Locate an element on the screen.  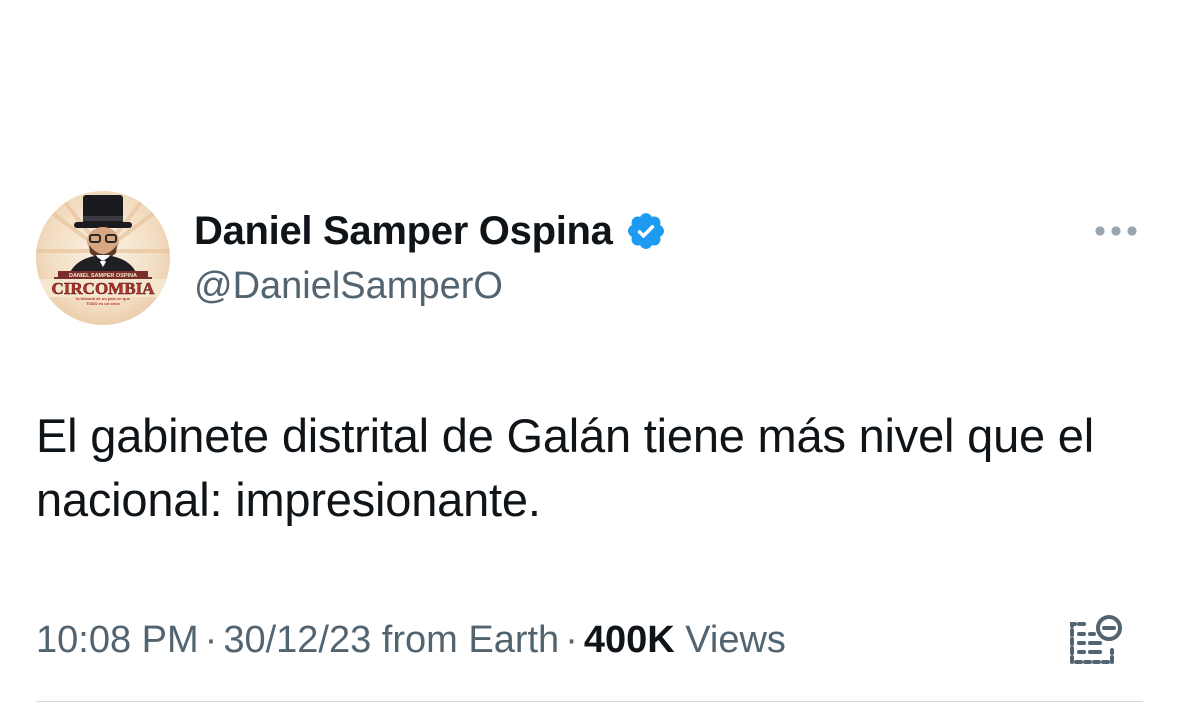
more-horizontal-icon is located at coordinates (1116, 231).